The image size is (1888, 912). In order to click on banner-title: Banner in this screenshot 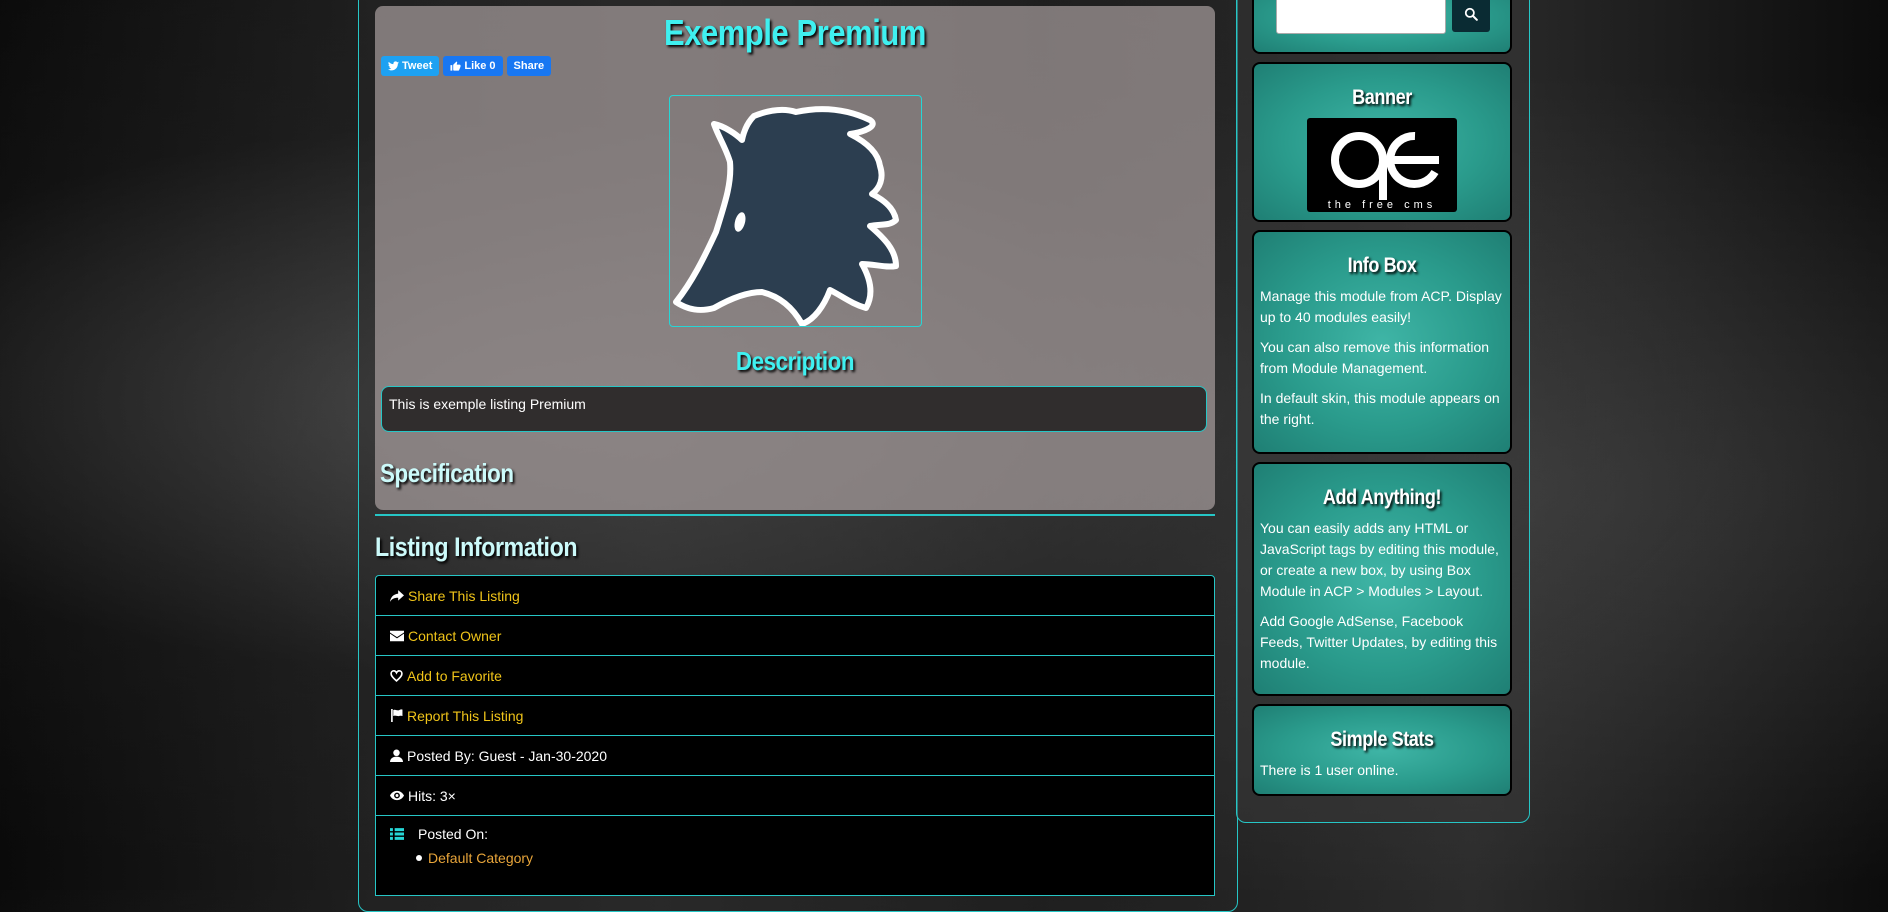, I will do `click(1382, 97)`.